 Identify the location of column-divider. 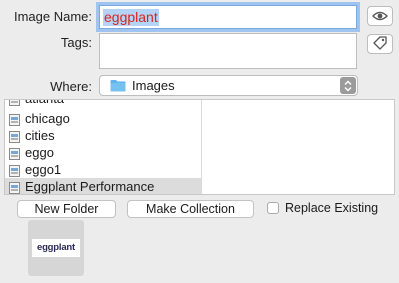
(201, 147).